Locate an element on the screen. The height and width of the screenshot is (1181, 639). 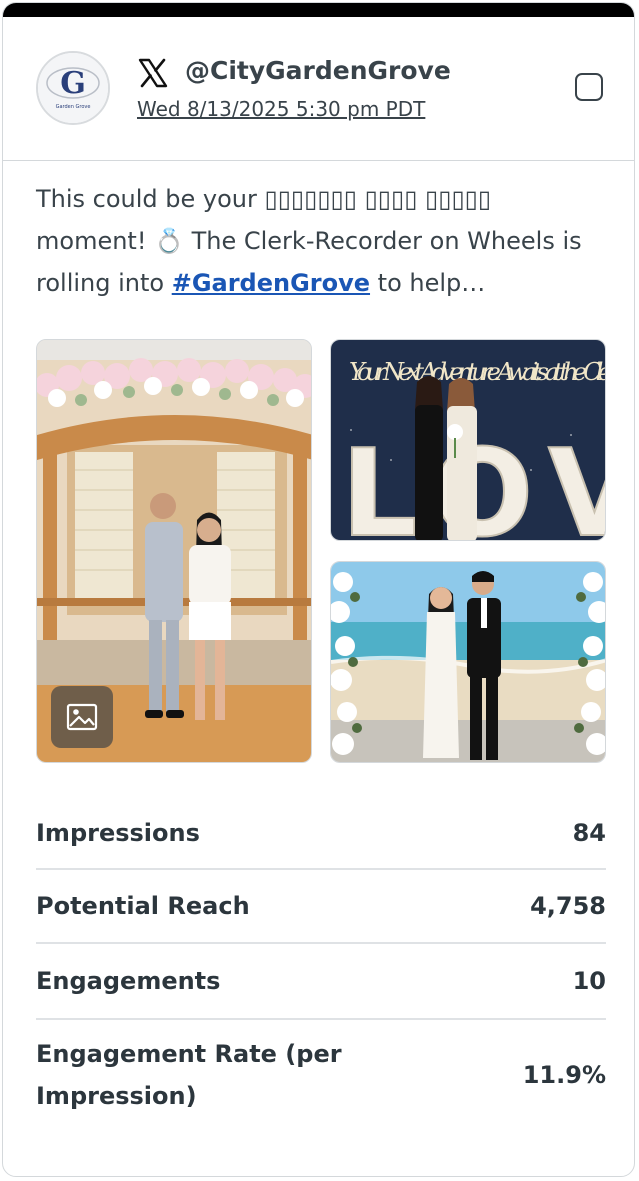
woman-white-outfit is located at coordinates (462, 459).